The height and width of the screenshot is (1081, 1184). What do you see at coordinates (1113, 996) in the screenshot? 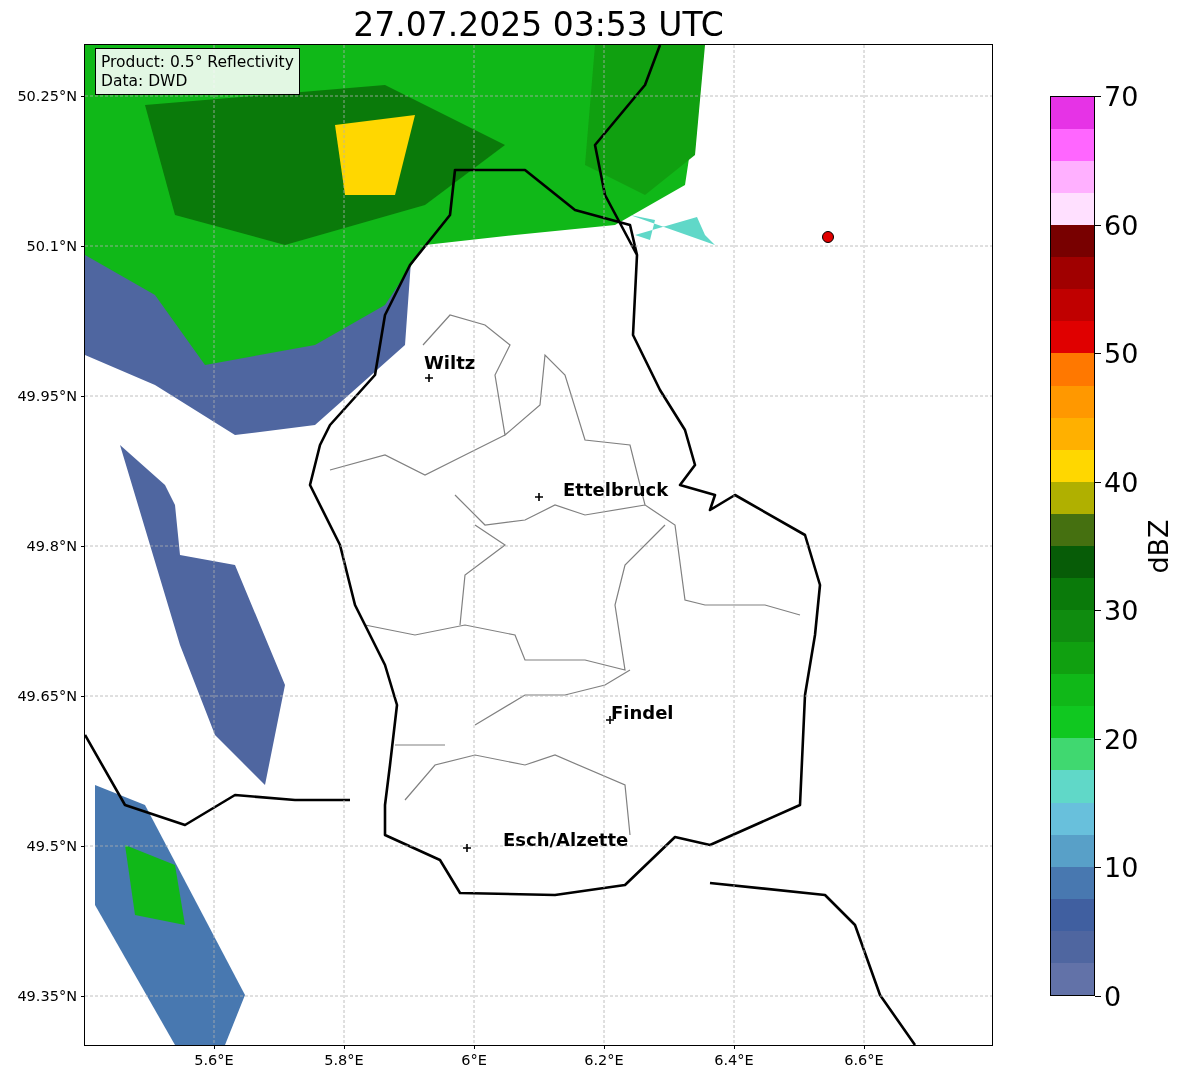
I see `tick-label: 0` at bounding box center [1113, 996].